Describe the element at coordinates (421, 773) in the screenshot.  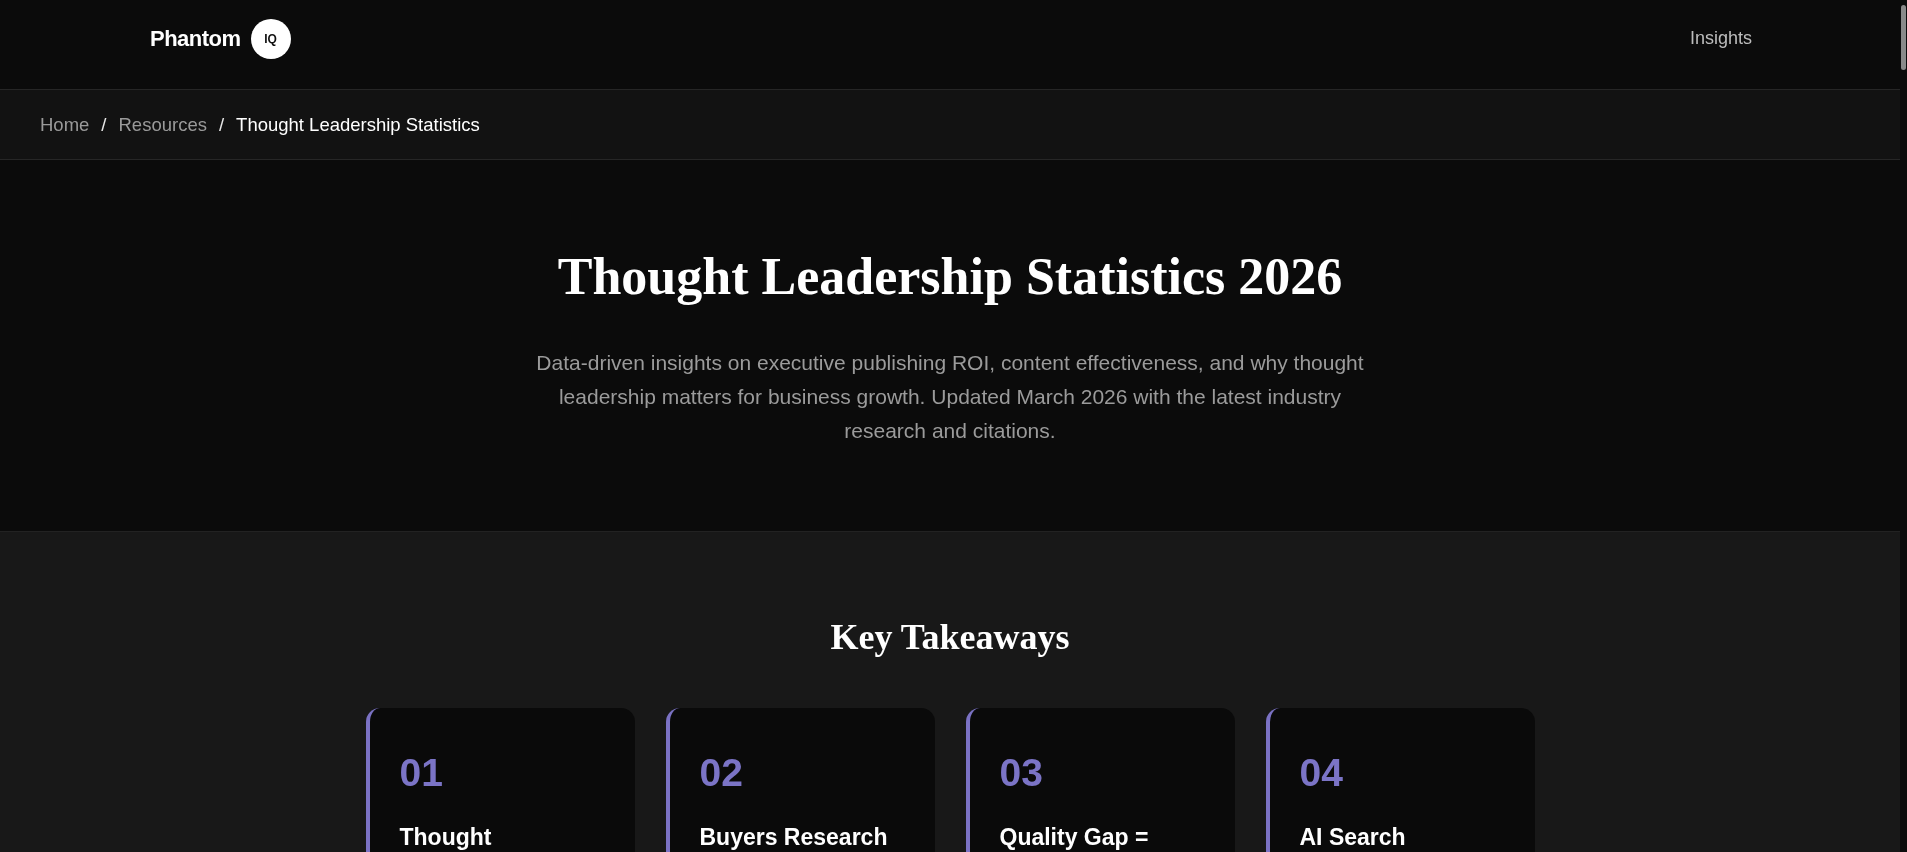
I see `takeaway-number: 01` at that location.